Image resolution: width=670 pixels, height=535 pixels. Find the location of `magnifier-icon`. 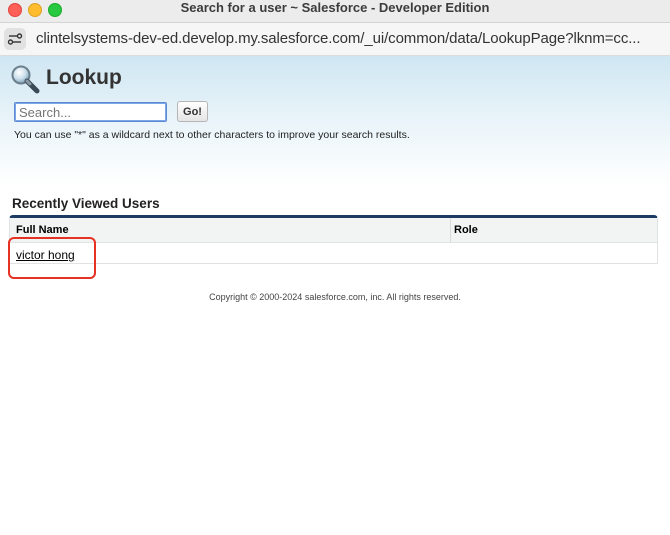

magnifier-icon is located at coordinates (26, 79).